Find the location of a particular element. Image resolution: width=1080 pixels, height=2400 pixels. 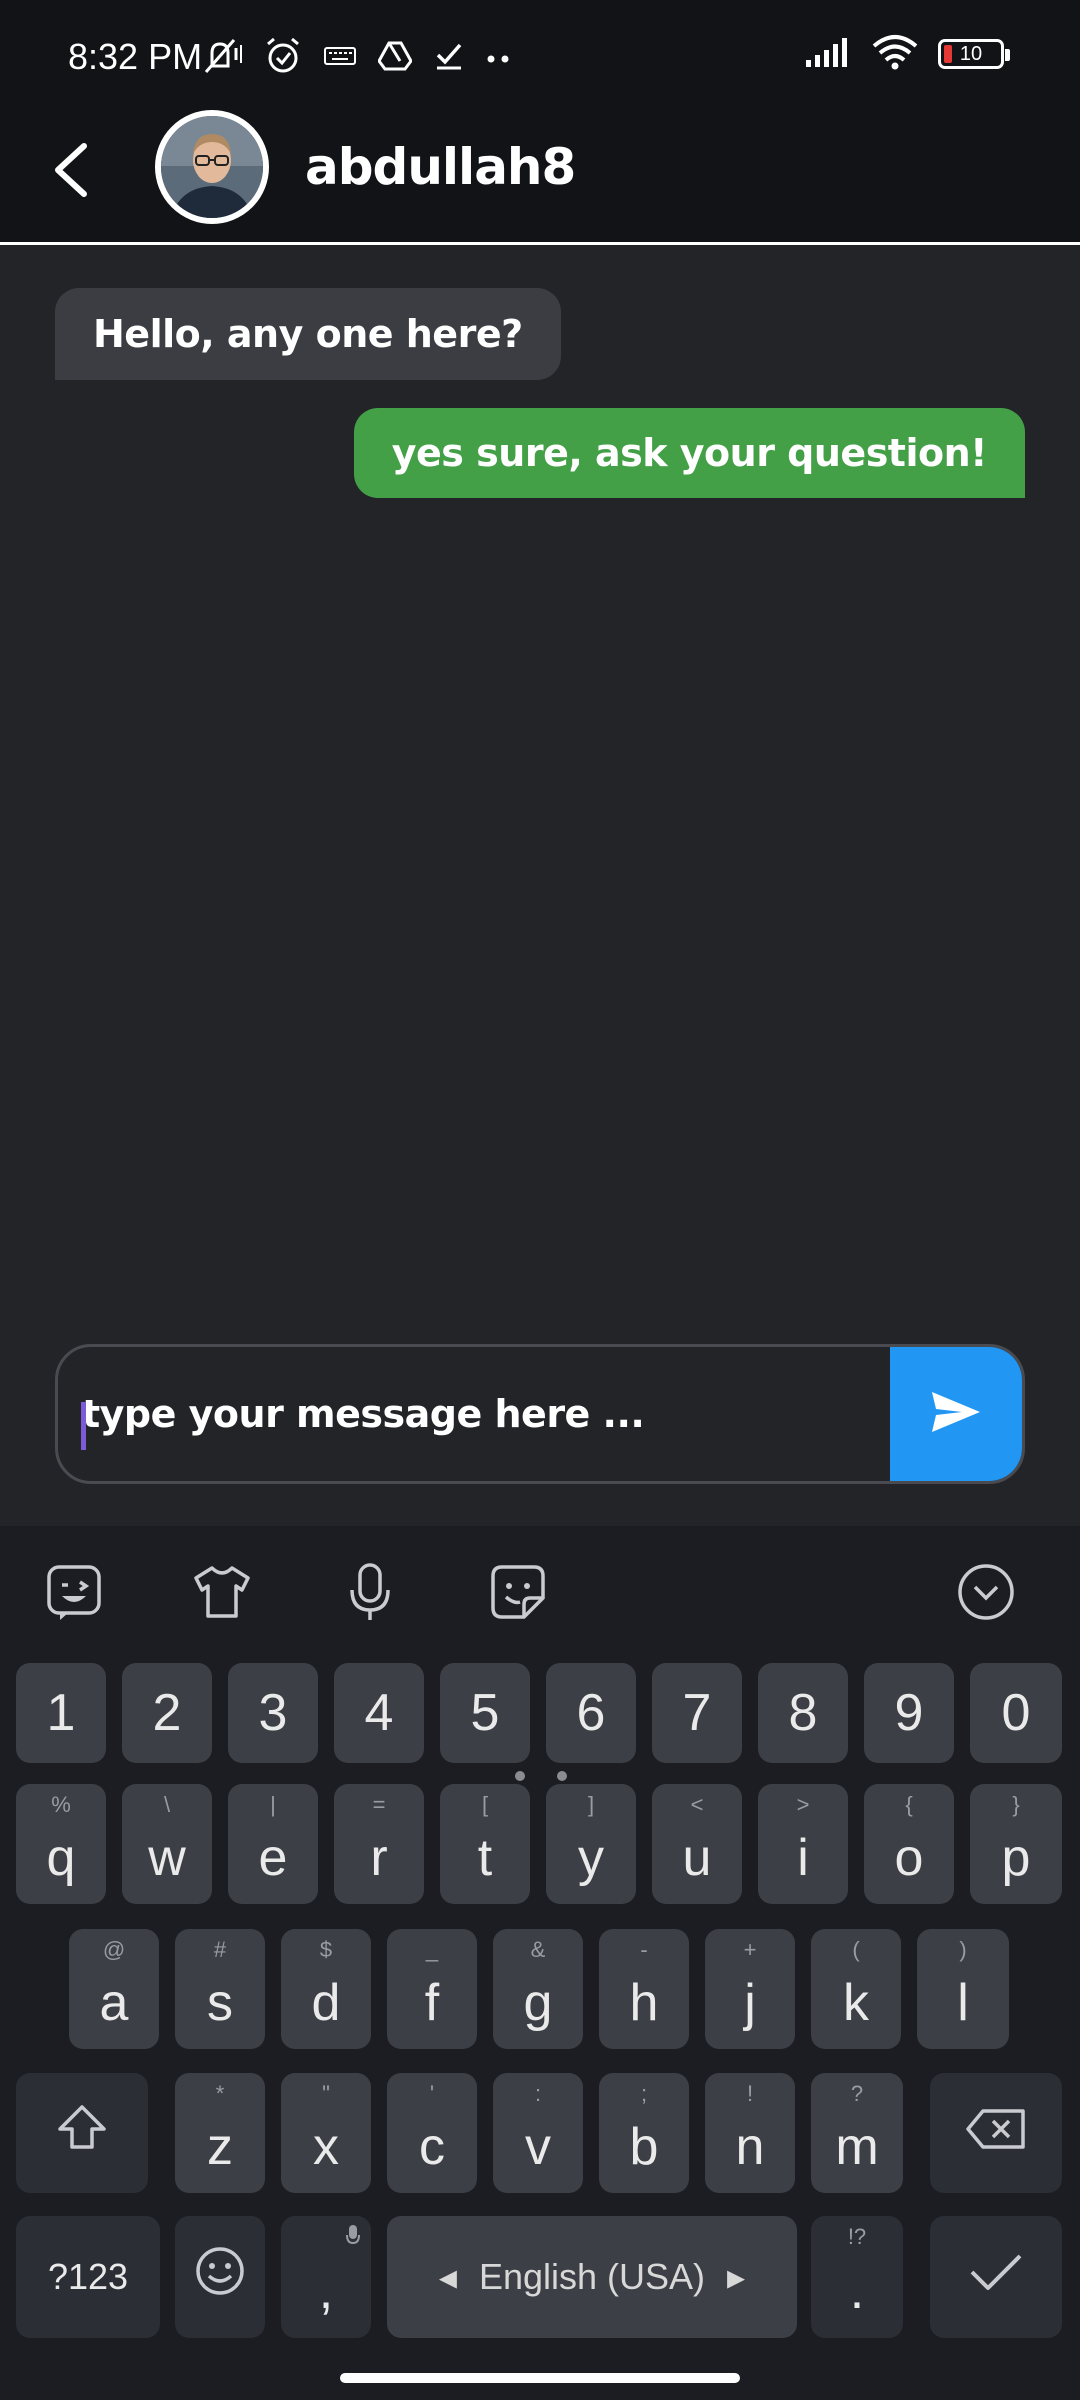

key-label: 7 is located at coordinates (697, 1713).